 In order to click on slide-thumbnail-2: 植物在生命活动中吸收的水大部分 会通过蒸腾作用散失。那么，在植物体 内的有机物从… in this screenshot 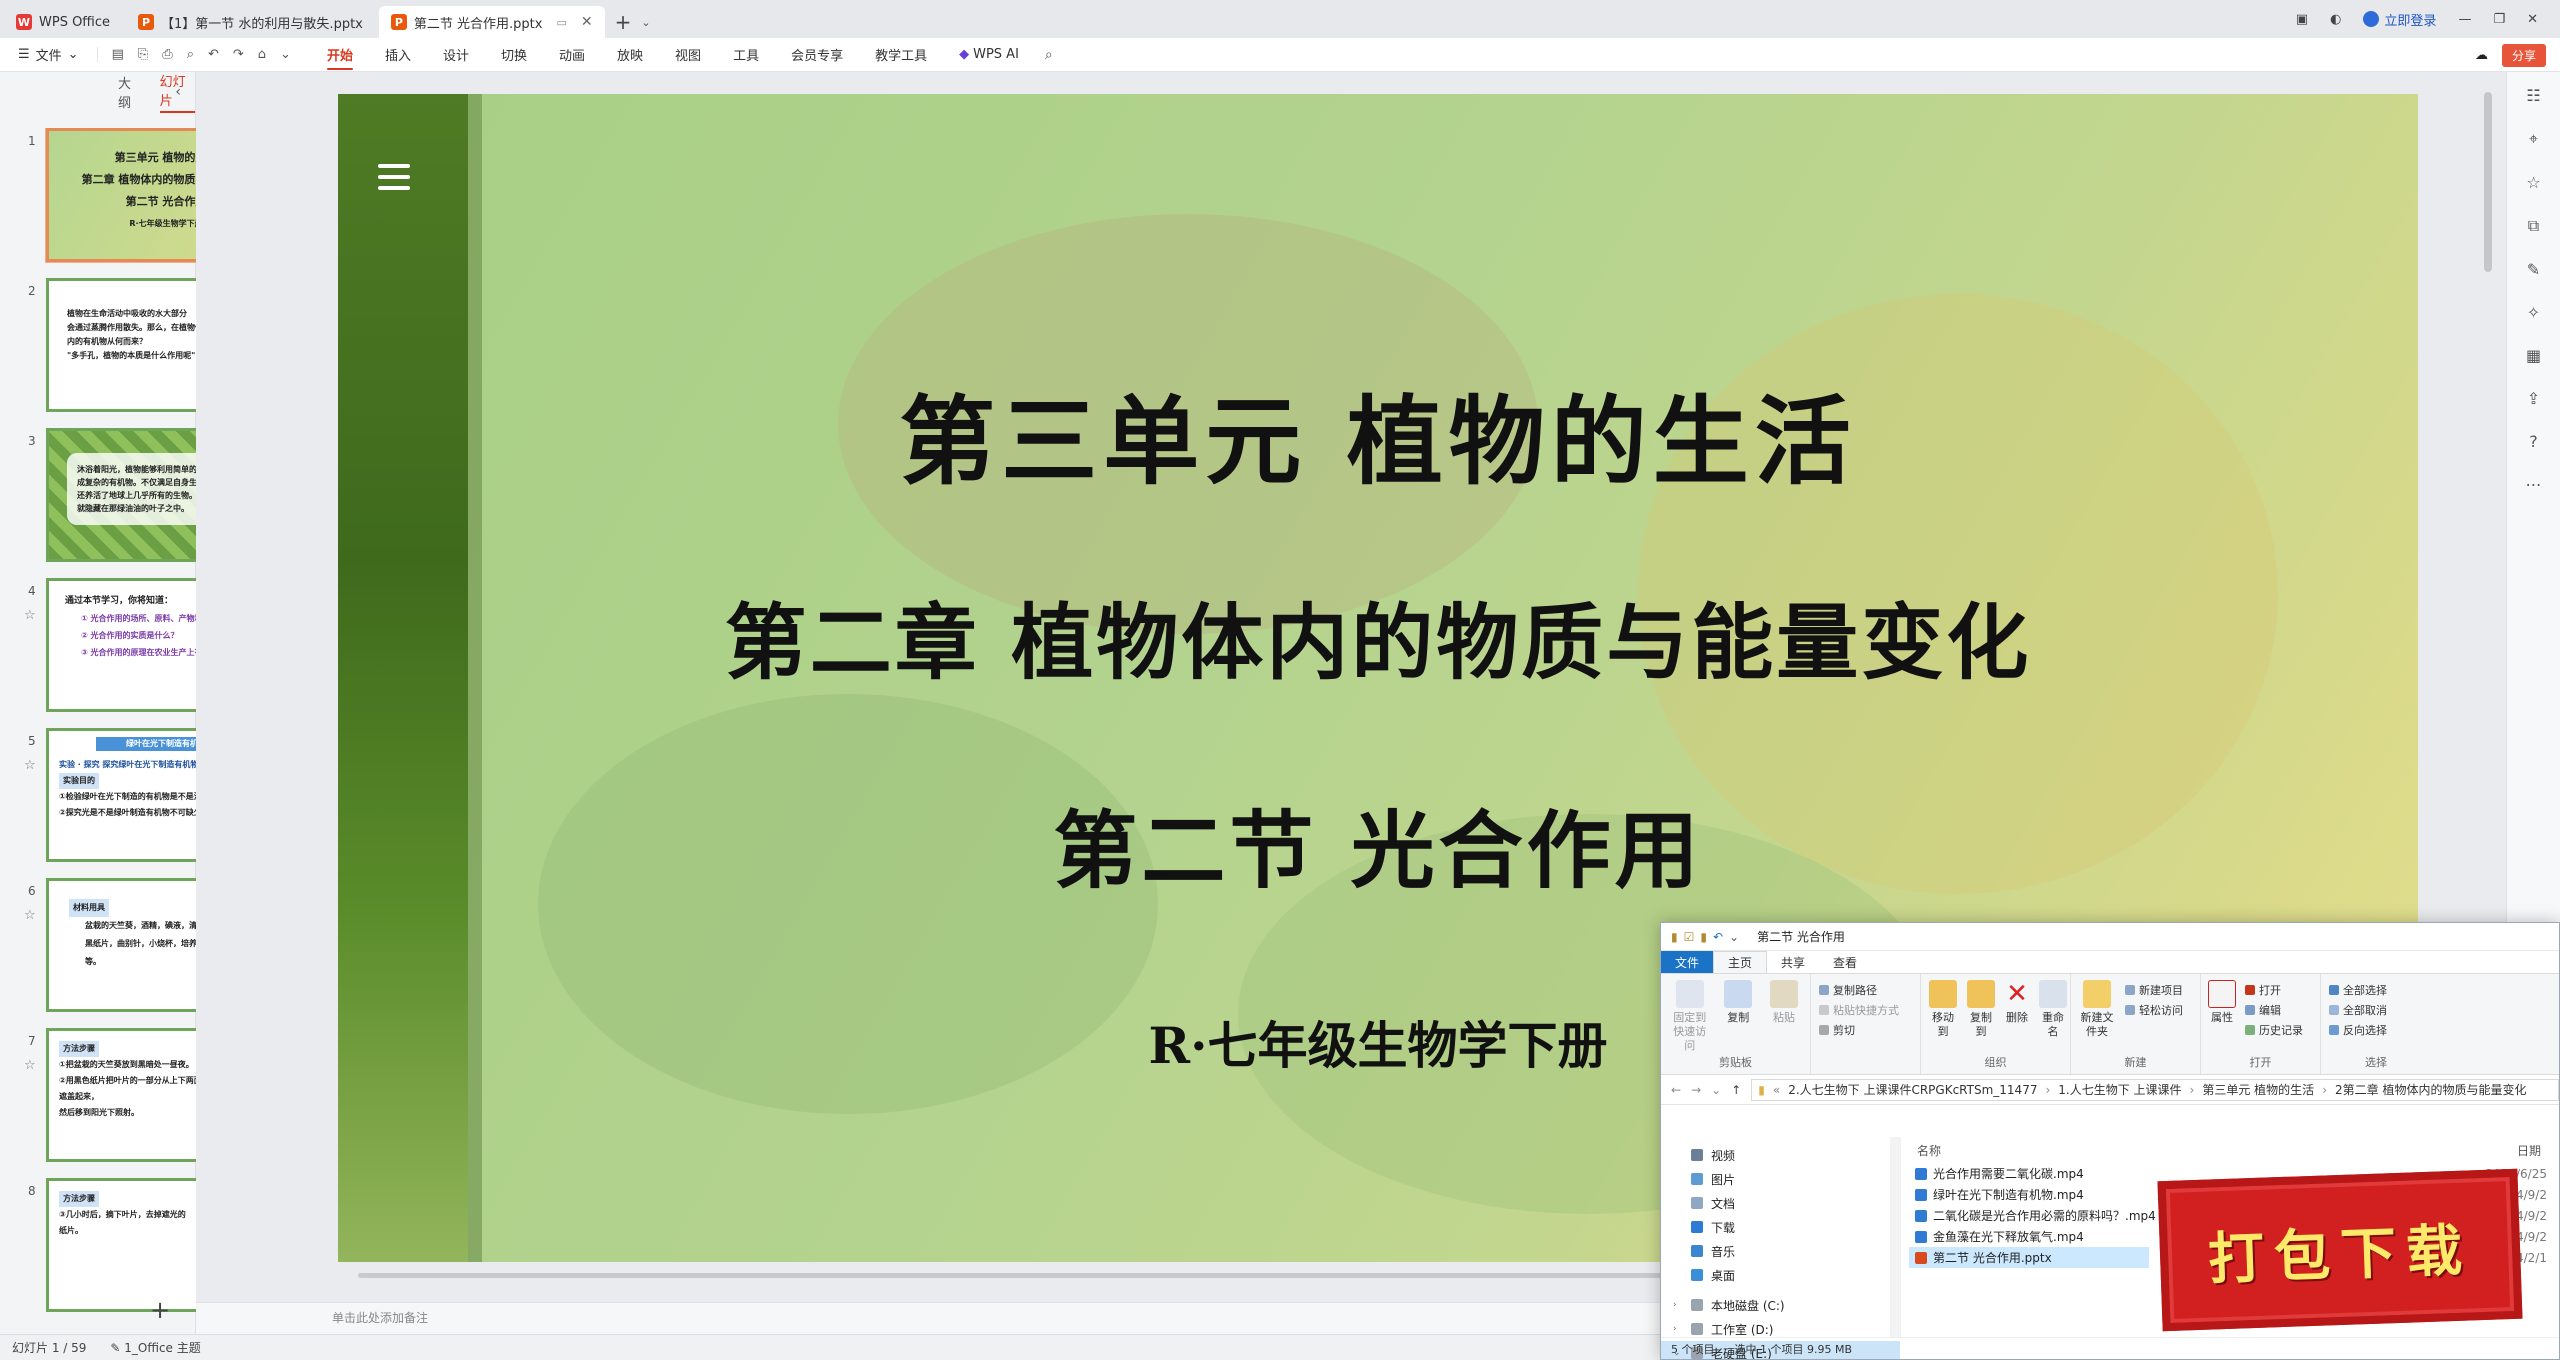, I will do `click(121, 345)`.